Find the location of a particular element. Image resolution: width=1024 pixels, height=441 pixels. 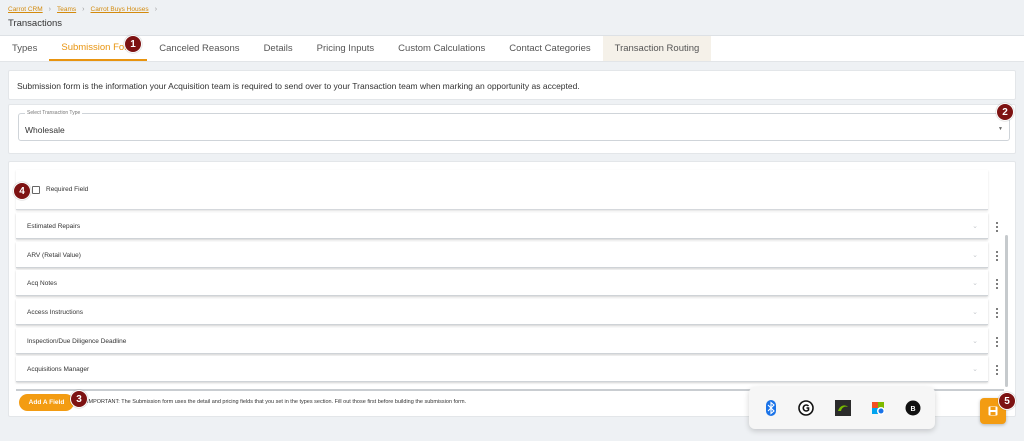

breadcrumb-carrot-buys-houses: Carrot Buys Houses is located at coordinates (120, 9).